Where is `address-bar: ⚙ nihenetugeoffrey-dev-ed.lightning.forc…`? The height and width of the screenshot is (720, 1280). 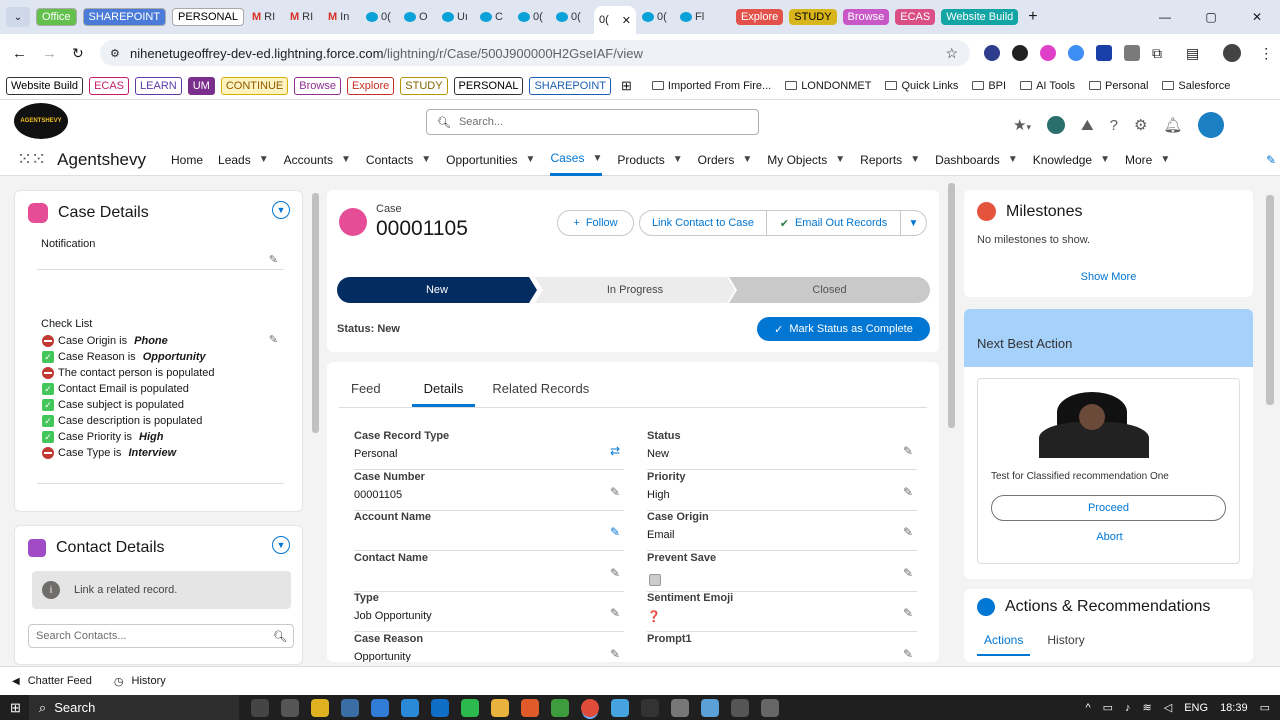
address-bar: ⚙ nihenetugeoffrey-dev-ed.lightning.forc… is located at coordinates (535, 53).